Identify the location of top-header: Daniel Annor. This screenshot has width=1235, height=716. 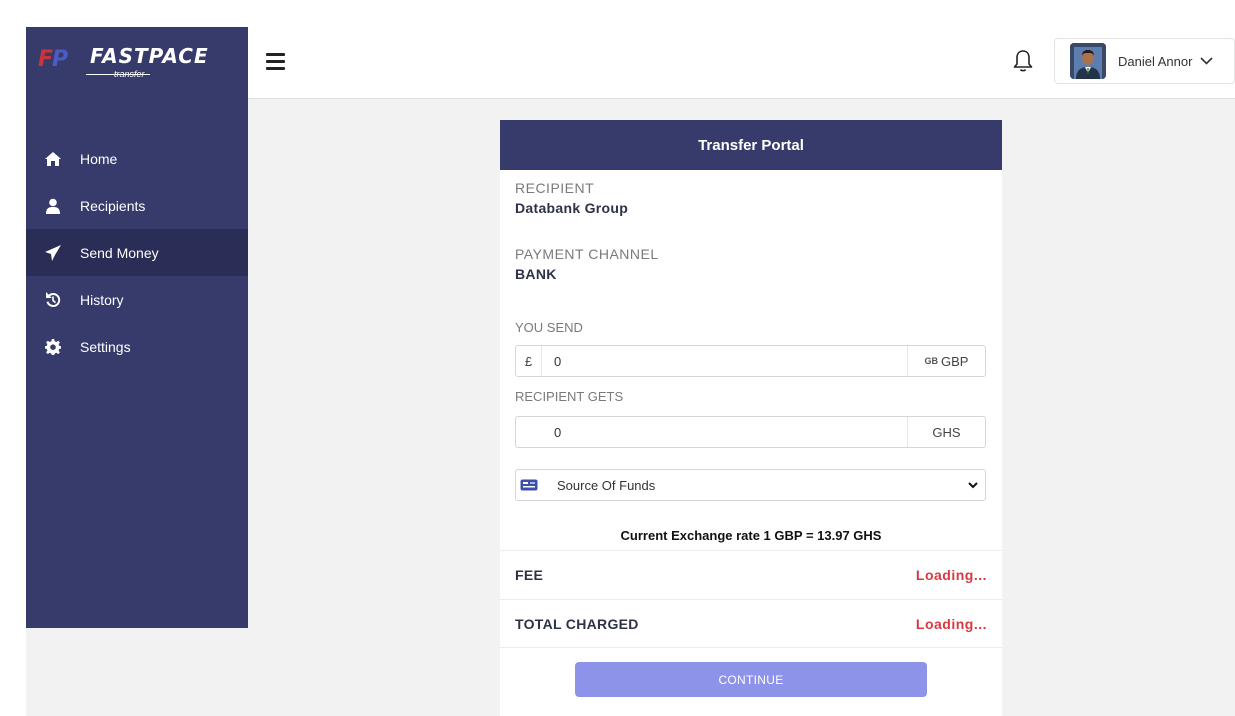
(741, 63).